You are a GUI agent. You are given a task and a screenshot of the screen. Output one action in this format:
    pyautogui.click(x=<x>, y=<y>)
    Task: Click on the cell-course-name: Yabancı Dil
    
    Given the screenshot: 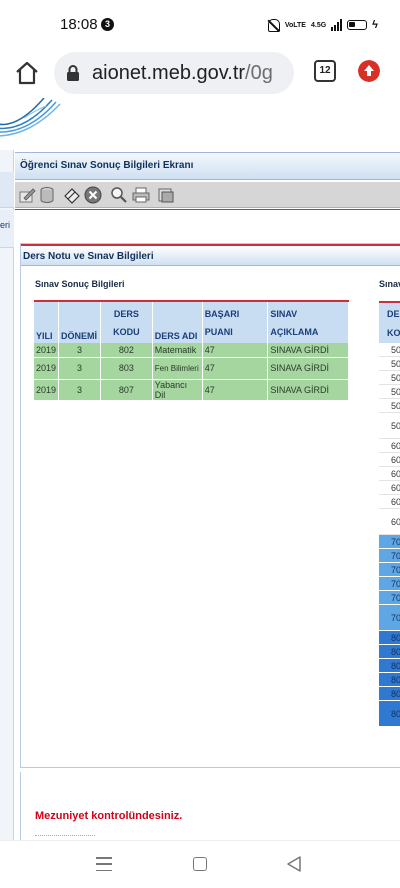 What is the action you would take?
    pyautogui.click(x=177, y=390)
    